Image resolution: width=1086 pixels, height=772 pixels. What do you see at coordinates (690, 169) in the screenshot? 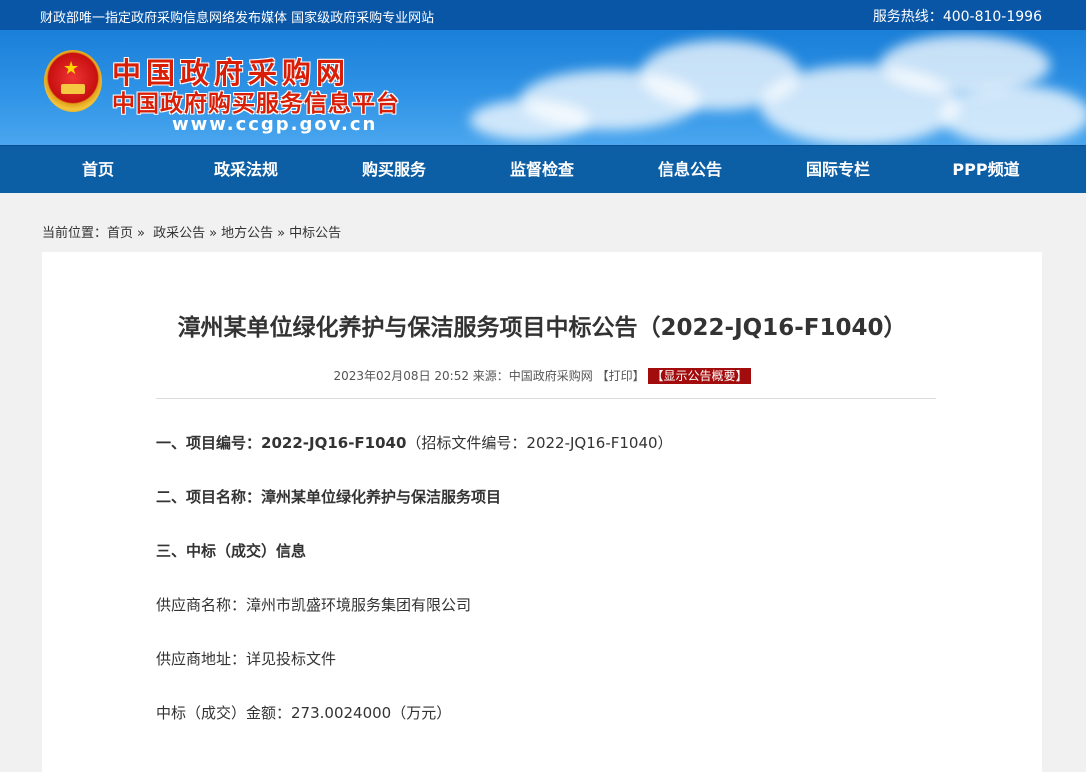
I see `nav-announcements: 信息公告` at bounding box center [690, 169].